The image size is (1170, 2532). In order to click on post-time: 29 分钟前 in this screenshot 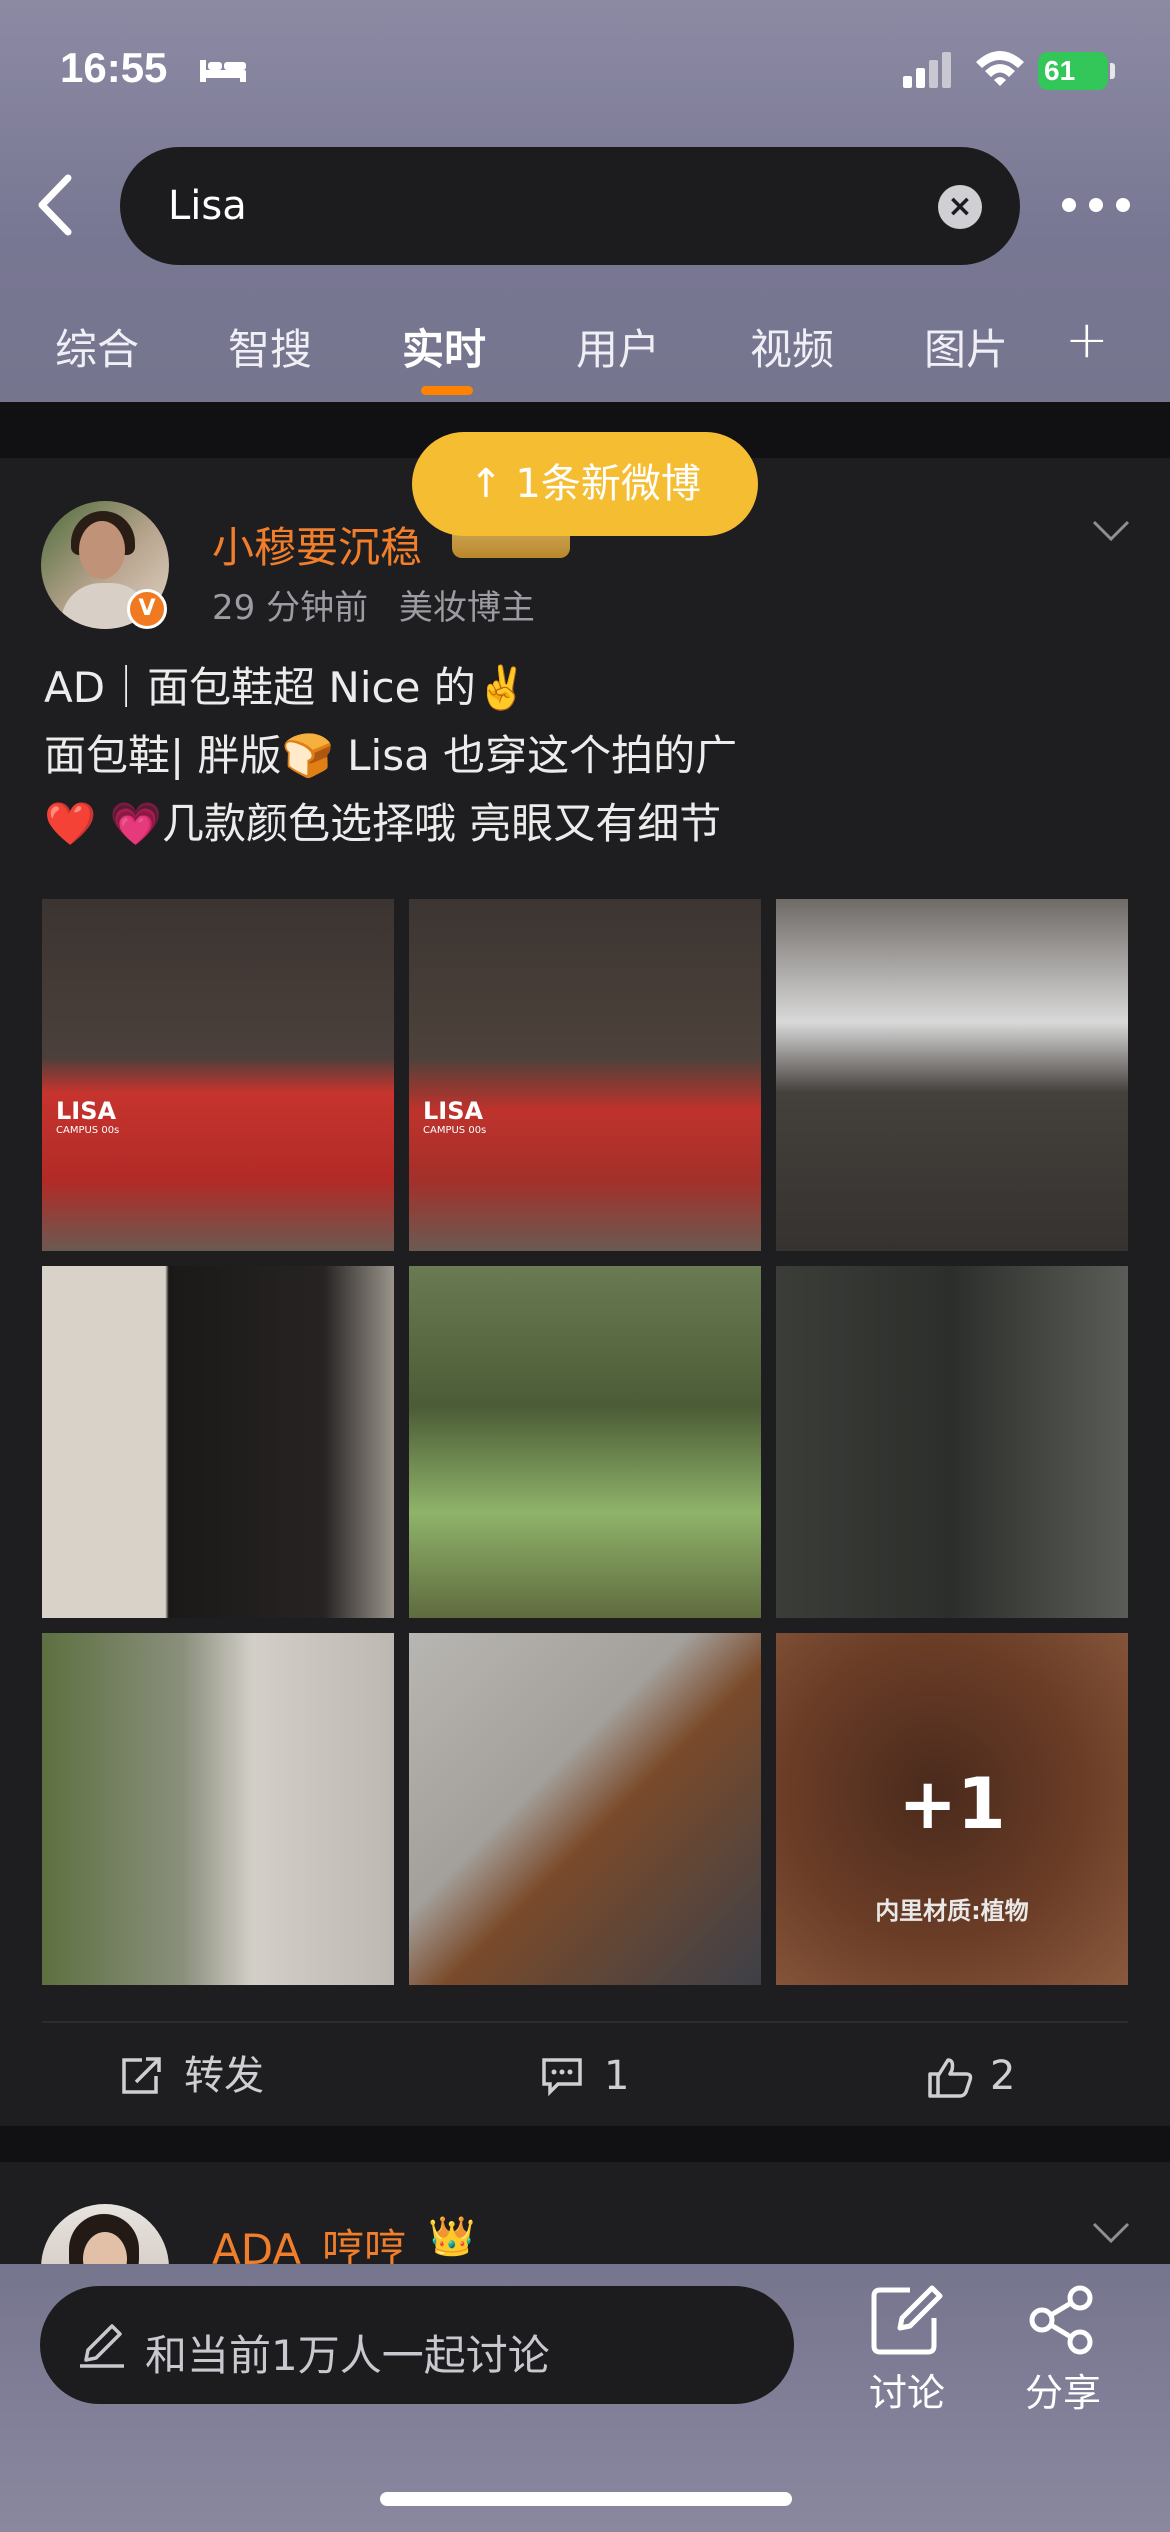, I will do `click(290, 608)`.